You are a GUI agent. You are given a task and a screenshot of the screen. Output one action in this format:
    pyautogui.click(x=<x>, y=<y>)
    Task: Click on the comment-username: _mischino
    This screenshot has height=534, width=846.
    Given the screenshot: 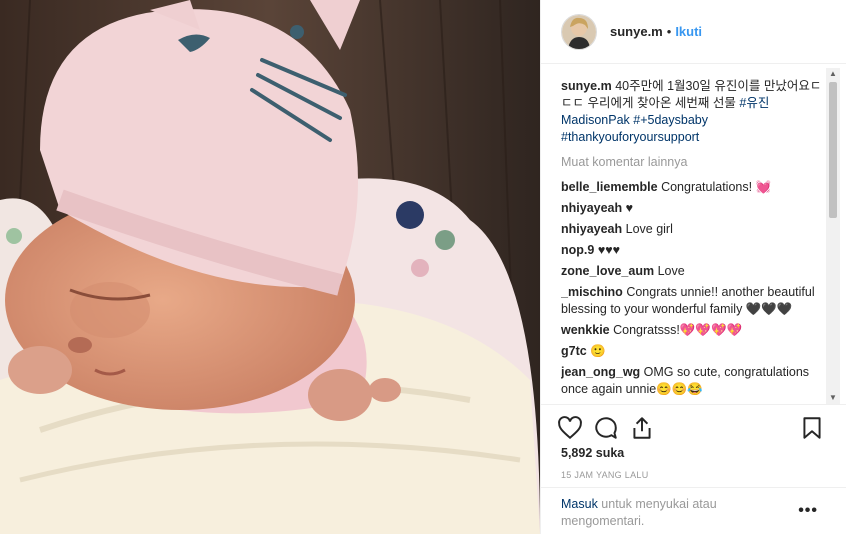 What is the action you would take?
    pyautogui.click(x=592, y=292)
    